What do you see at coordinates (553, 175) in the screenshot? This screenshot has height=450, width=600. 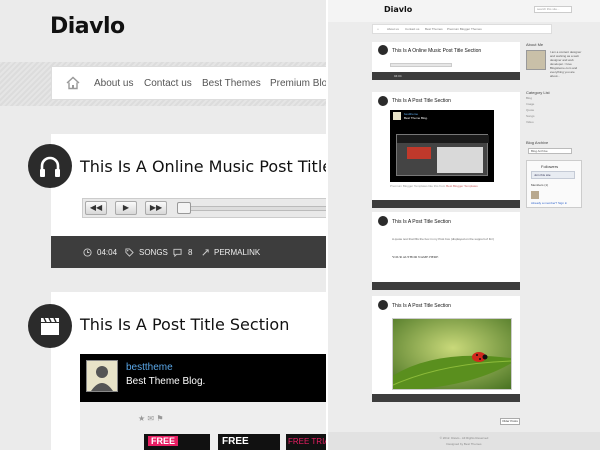 I see `follow-button: Join this site` at bounding box center [553, 175].